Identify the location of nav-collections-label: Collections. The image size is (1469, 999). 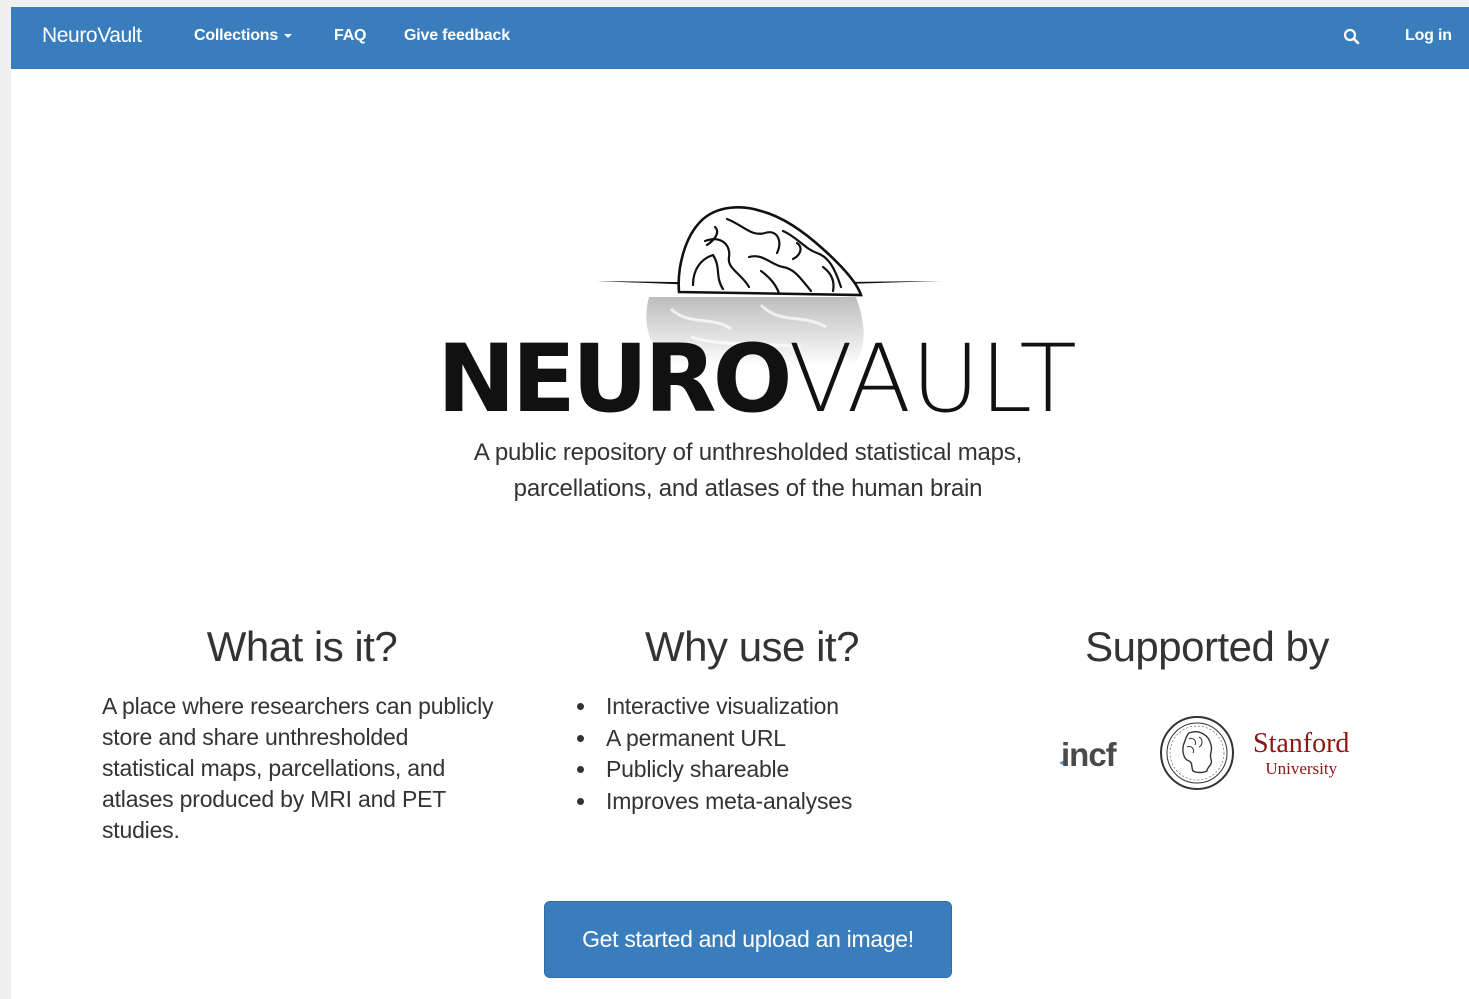
(236, 35).